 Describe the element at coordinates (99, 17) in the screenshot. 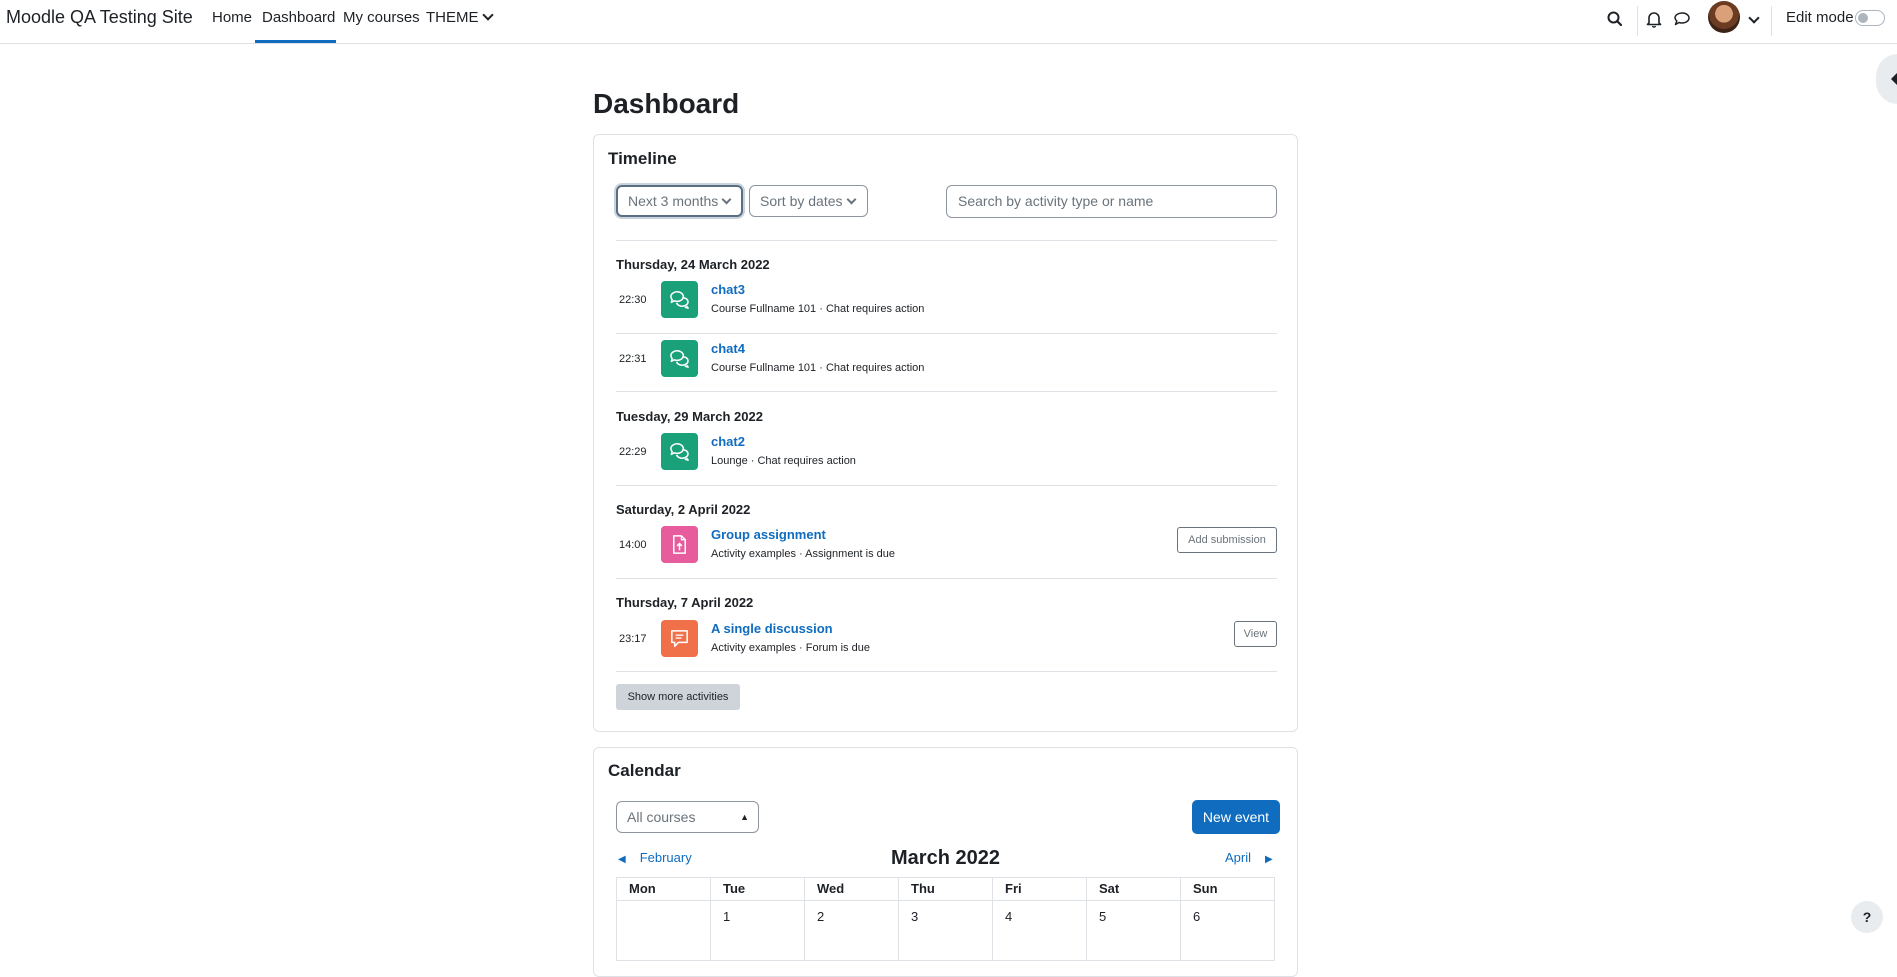

I see `site-brand: Moodle QA Testing Site` at that location.